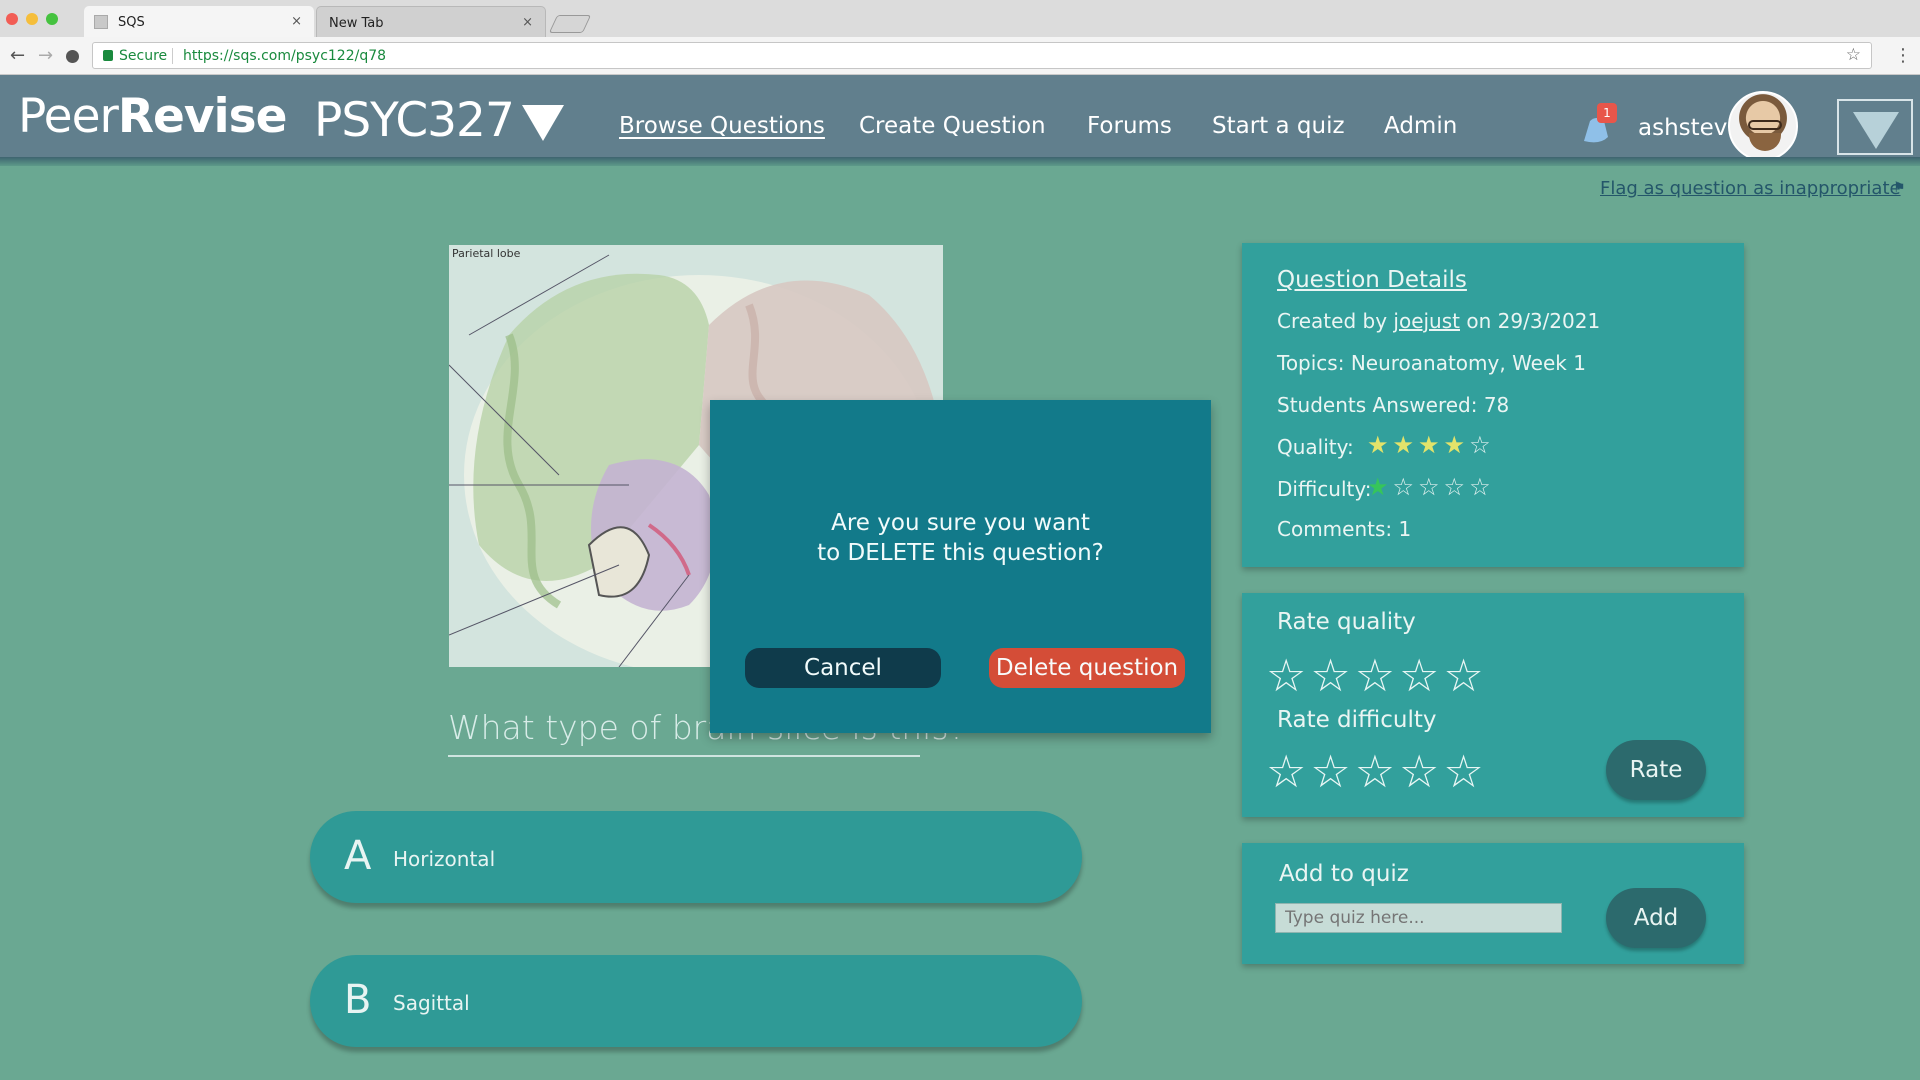  What do you see at coordinates (431, 1003) in the screenshot?
I see `answer-text: Sagittal` at bounding box center [431, 1003].